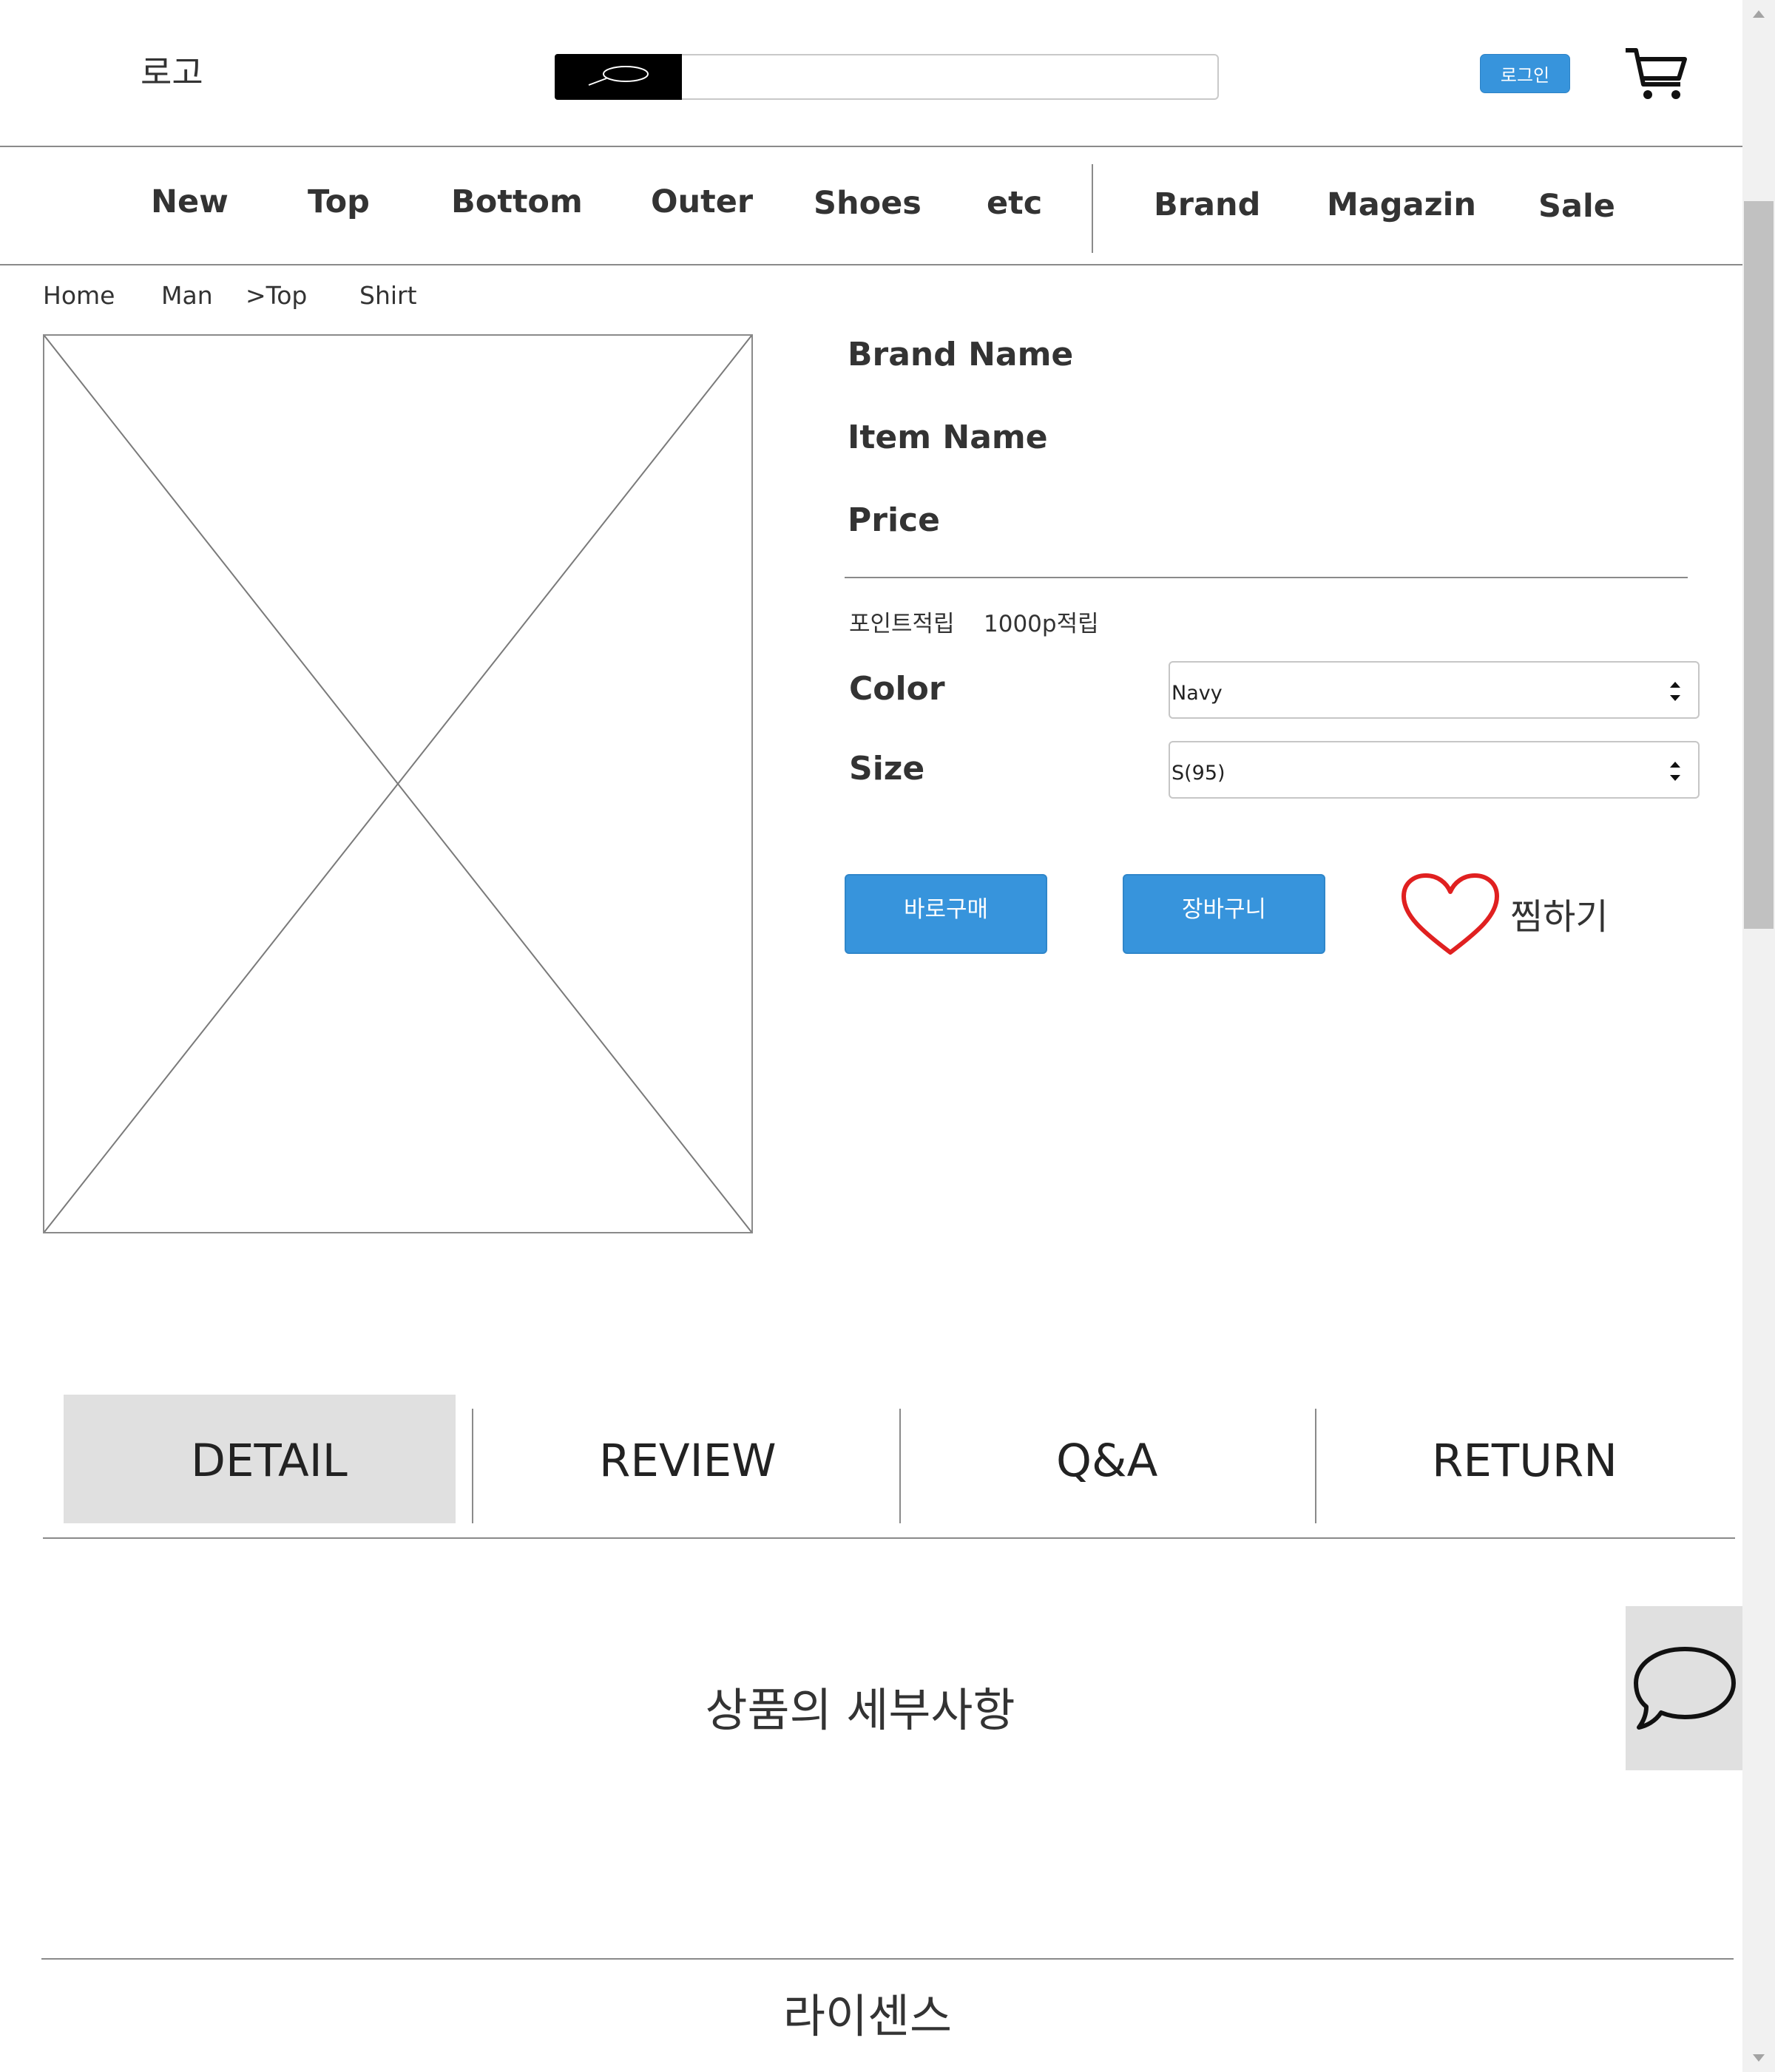 The image size is (1775, 2072). What do you see at coordinates (871, 264) in the screenshot?
I see `nav-divider-bottom` at bounding box center [871, 264].